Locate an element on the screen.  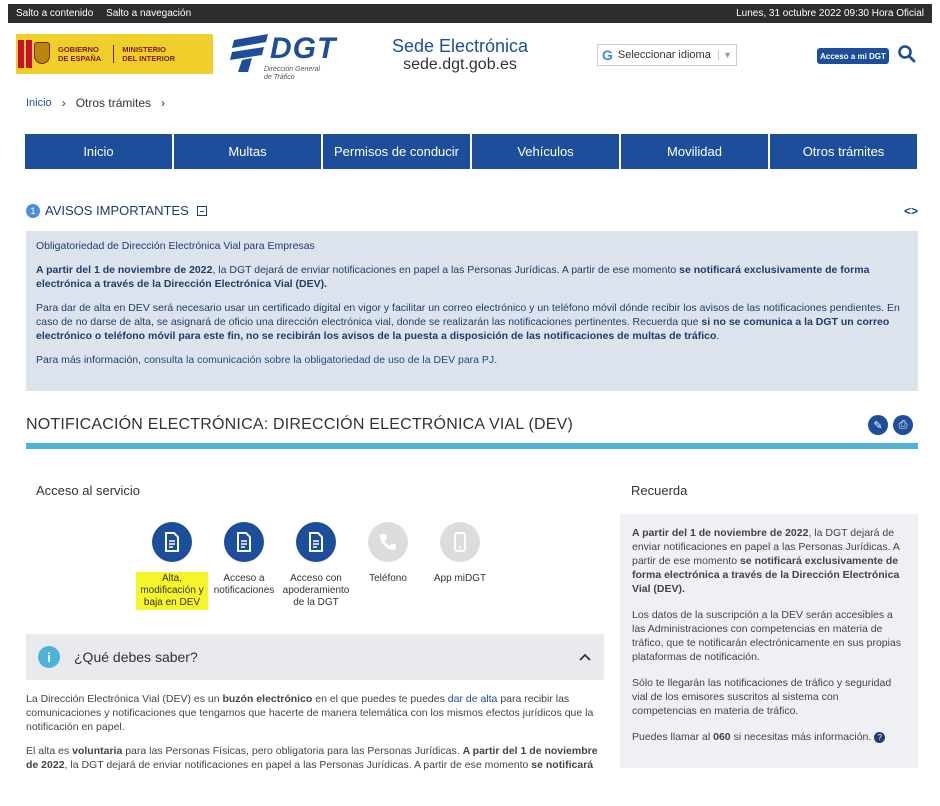
service-alta-dev: Alta, modificación y baja en DEV is located at coordinates (172, 566).